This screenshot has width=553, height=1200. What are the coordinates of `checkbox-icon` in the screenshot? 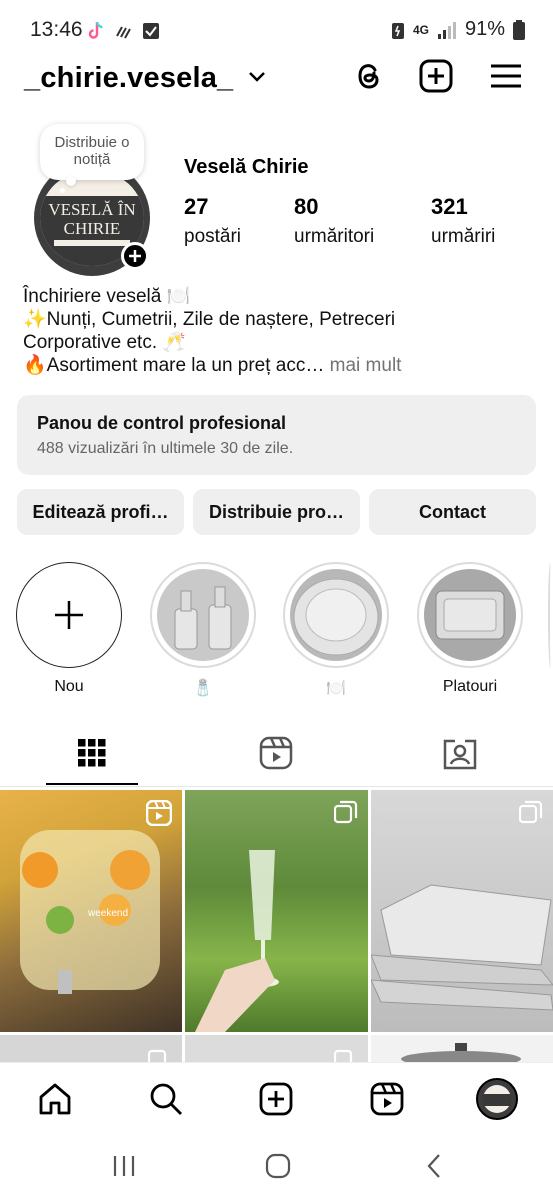 It's located at (151, 31).